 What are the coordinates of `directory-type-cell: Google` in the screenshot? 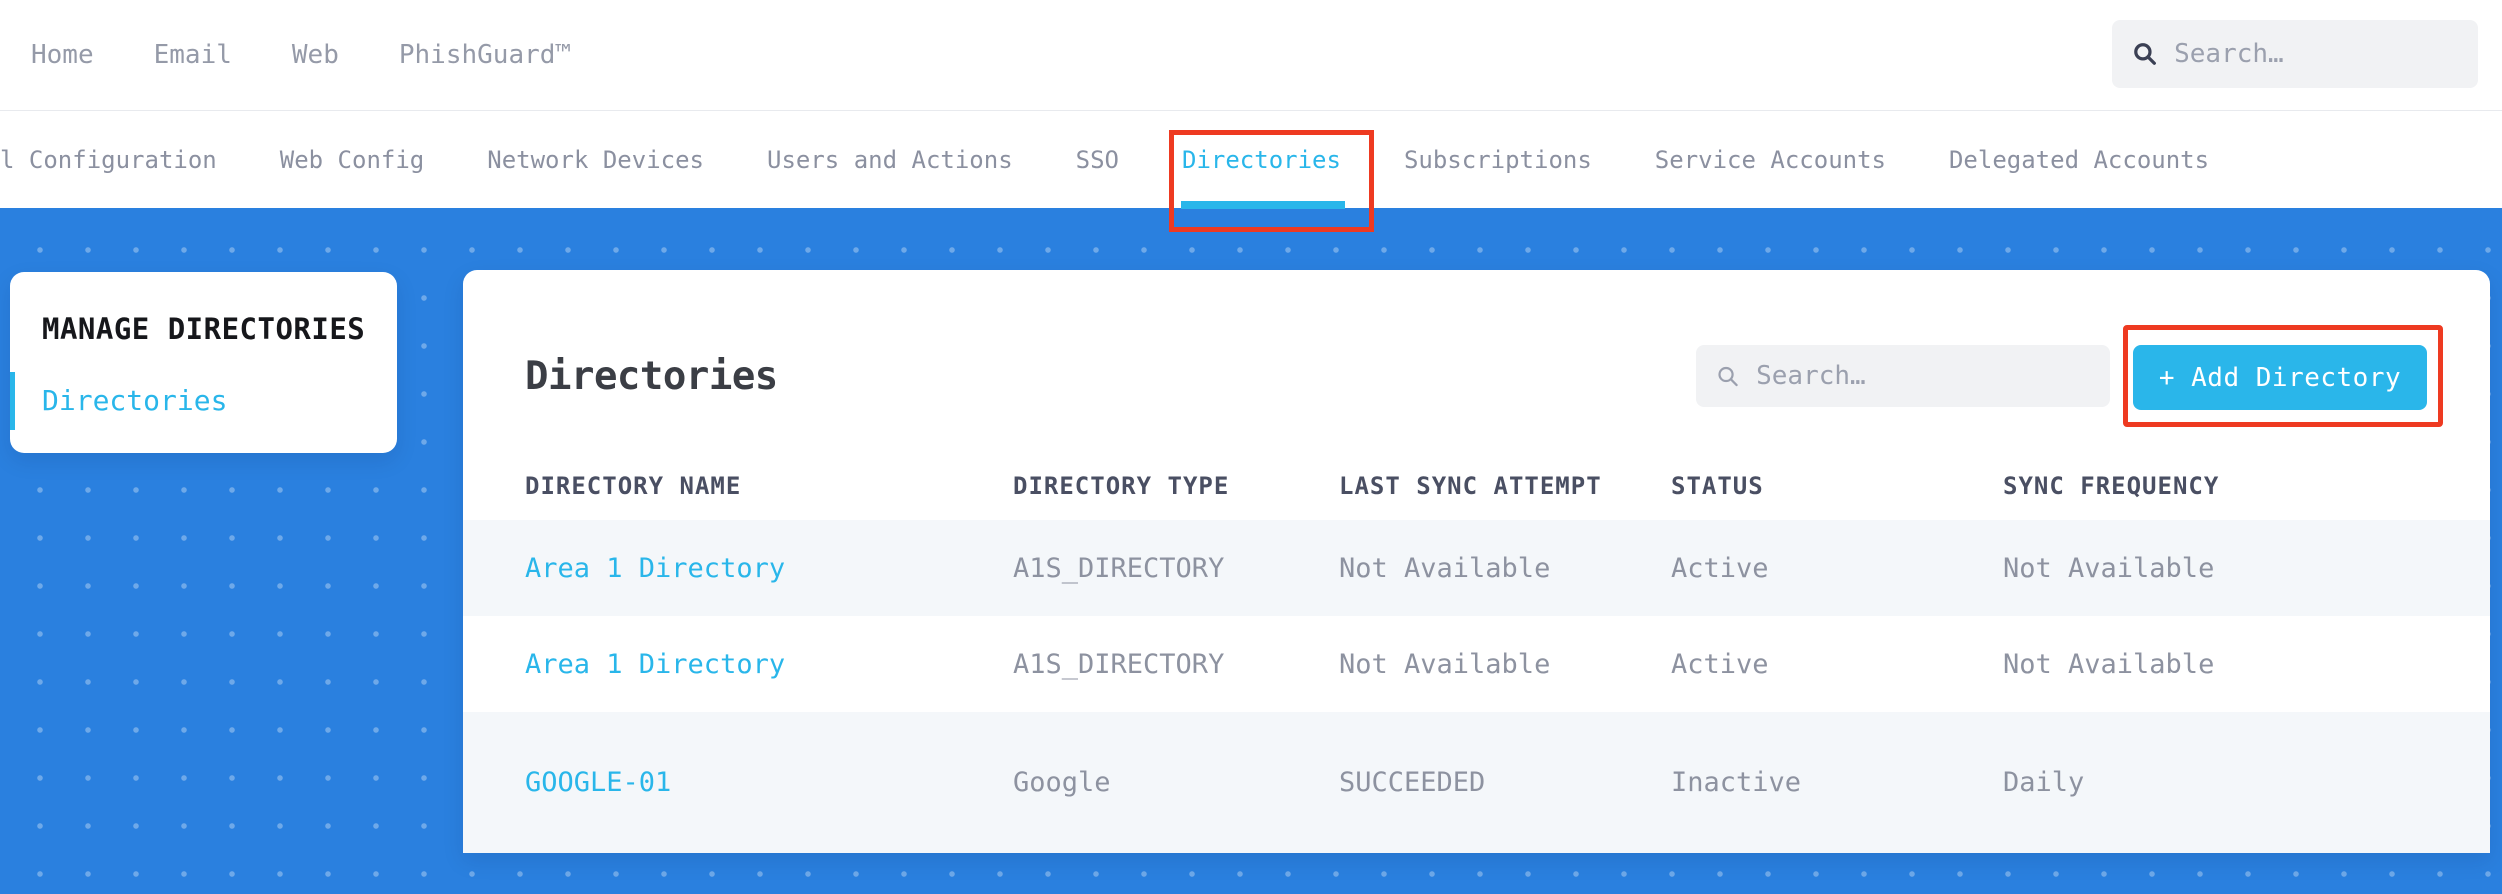 It's located at (1062, 782).